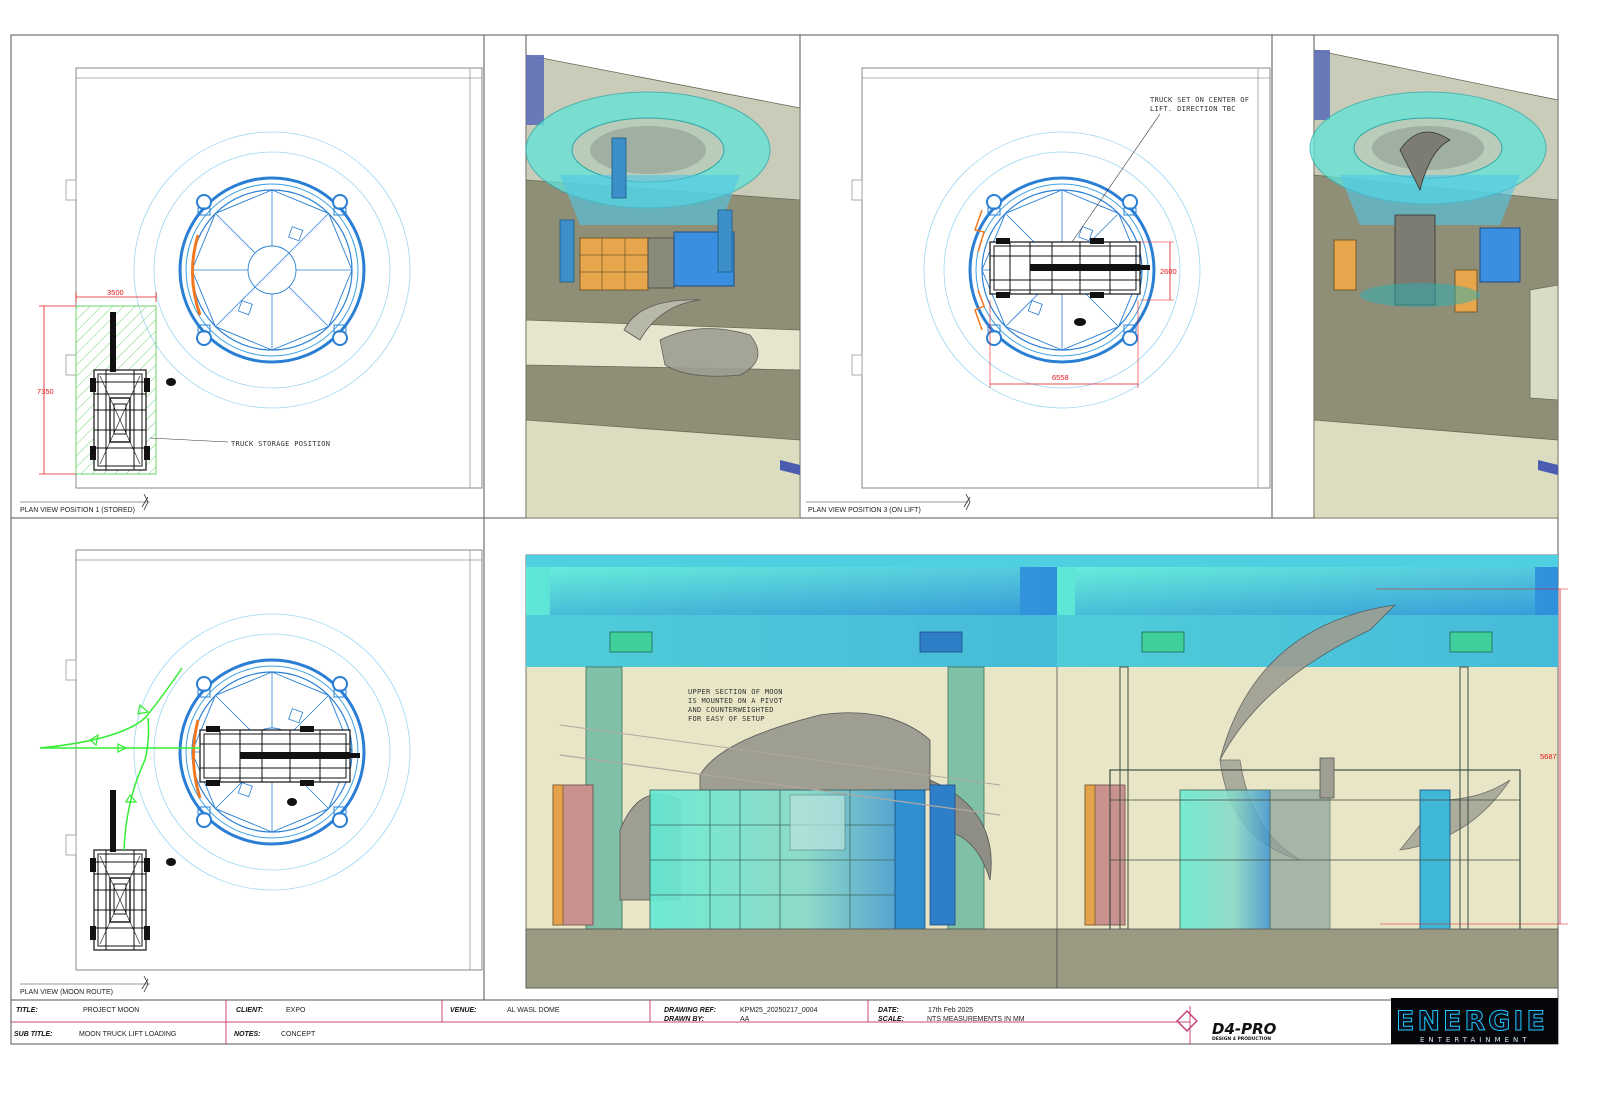 Image resolution: width=1600 pixels, height=1094 pixels. What do you see at coordinates (1241, 1039) in the screenshot?
I see `svg-text: DESIGN 4 PRODUCTION` at bounding box center [1241, 1039].